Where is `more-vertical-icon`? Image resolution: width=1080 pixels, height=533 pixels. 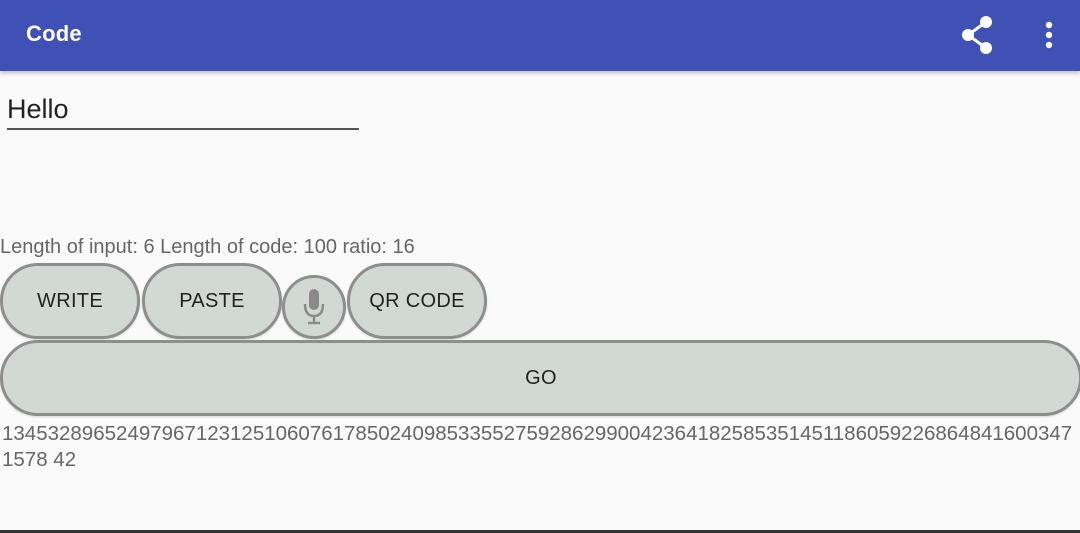 more-vertical-icon is located at coordinates (1049, 35).